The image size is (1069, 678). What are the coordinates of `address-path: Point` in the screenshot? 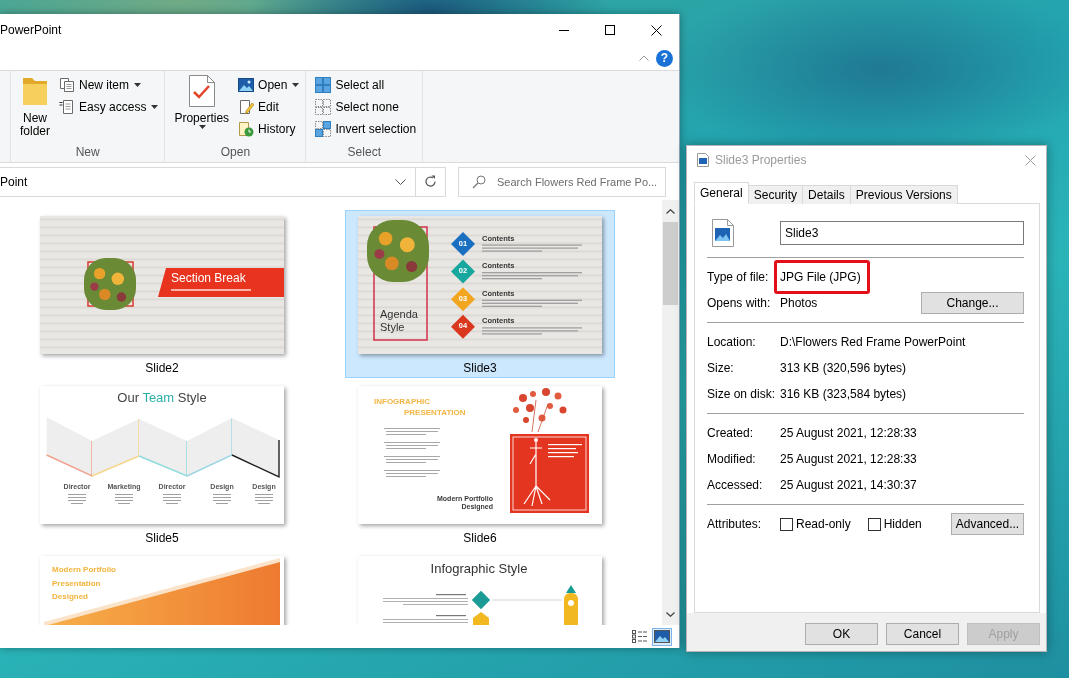 It's located at (14, 181).